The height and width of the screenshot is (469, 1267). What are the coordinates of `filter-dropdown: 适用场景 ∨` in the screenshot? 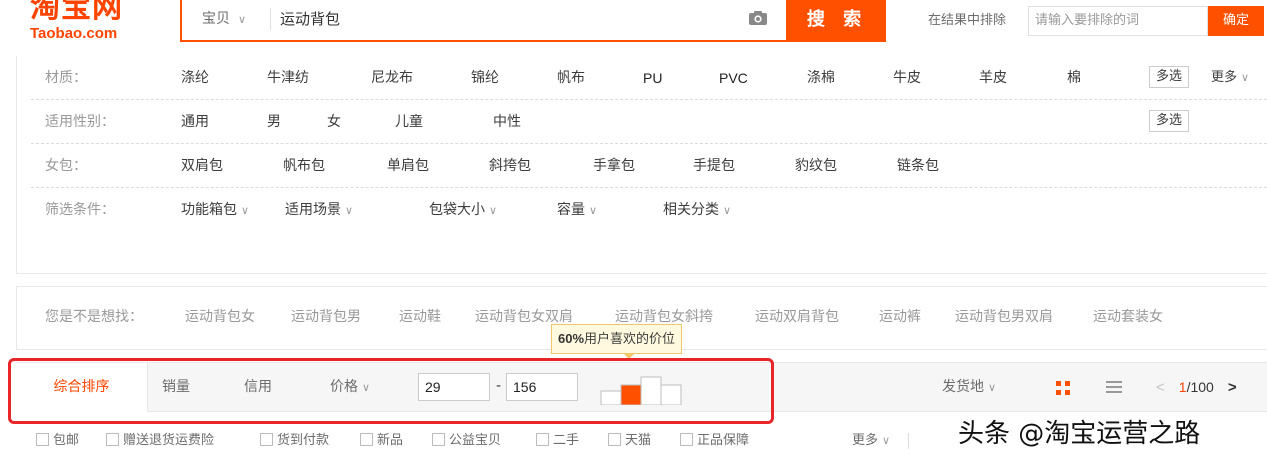 It's located at (319, 210).